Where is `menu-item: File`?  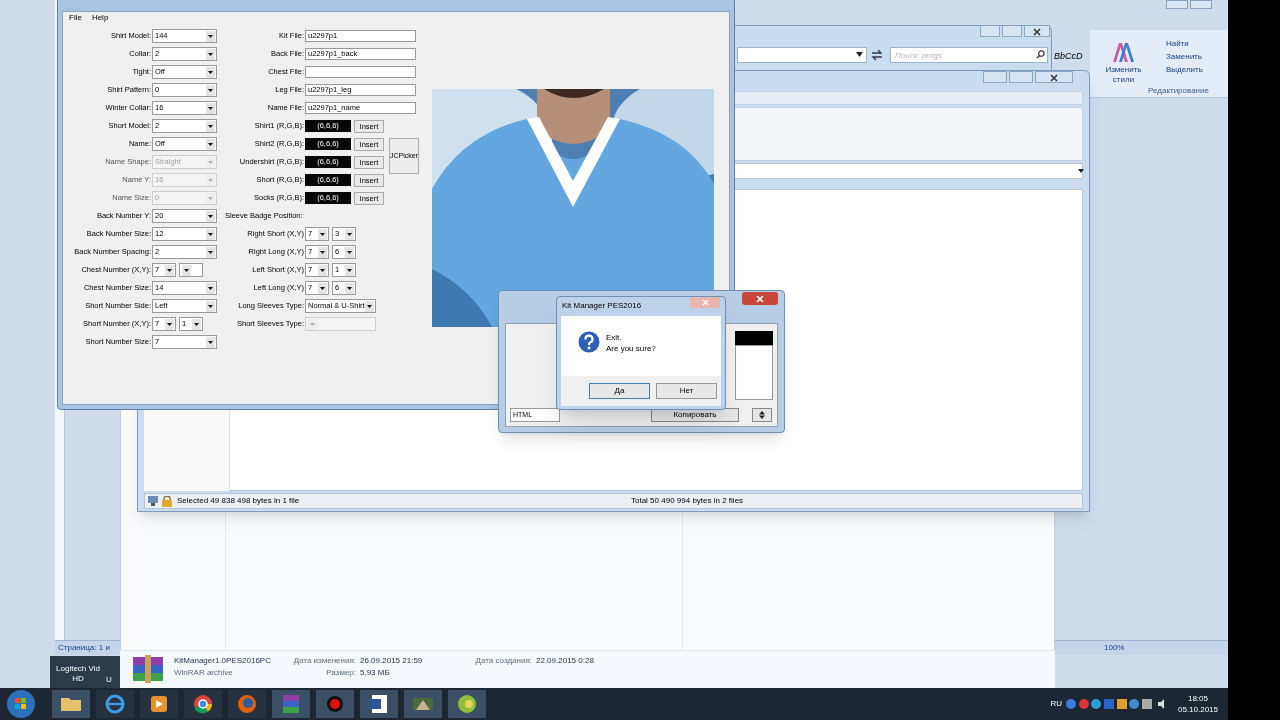
menu-item: File is located at coordinates (75, 18).